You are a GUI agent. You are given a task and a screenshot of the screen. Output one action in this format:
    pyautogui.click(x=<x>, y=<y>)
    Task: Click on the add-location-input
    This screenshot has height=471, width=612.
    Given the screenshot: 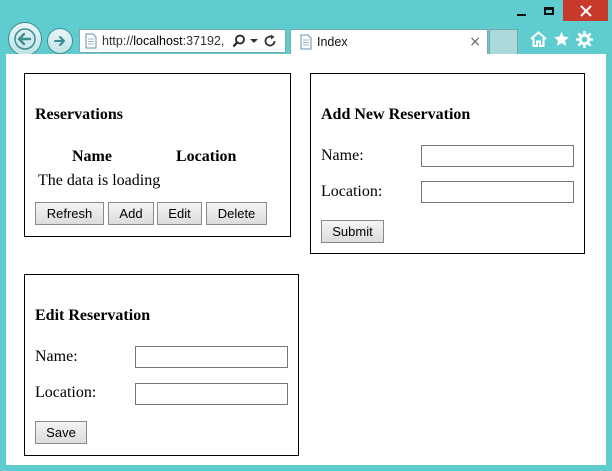 What is the action you would take?
    pyautogui.click(x=497, y=192)
    